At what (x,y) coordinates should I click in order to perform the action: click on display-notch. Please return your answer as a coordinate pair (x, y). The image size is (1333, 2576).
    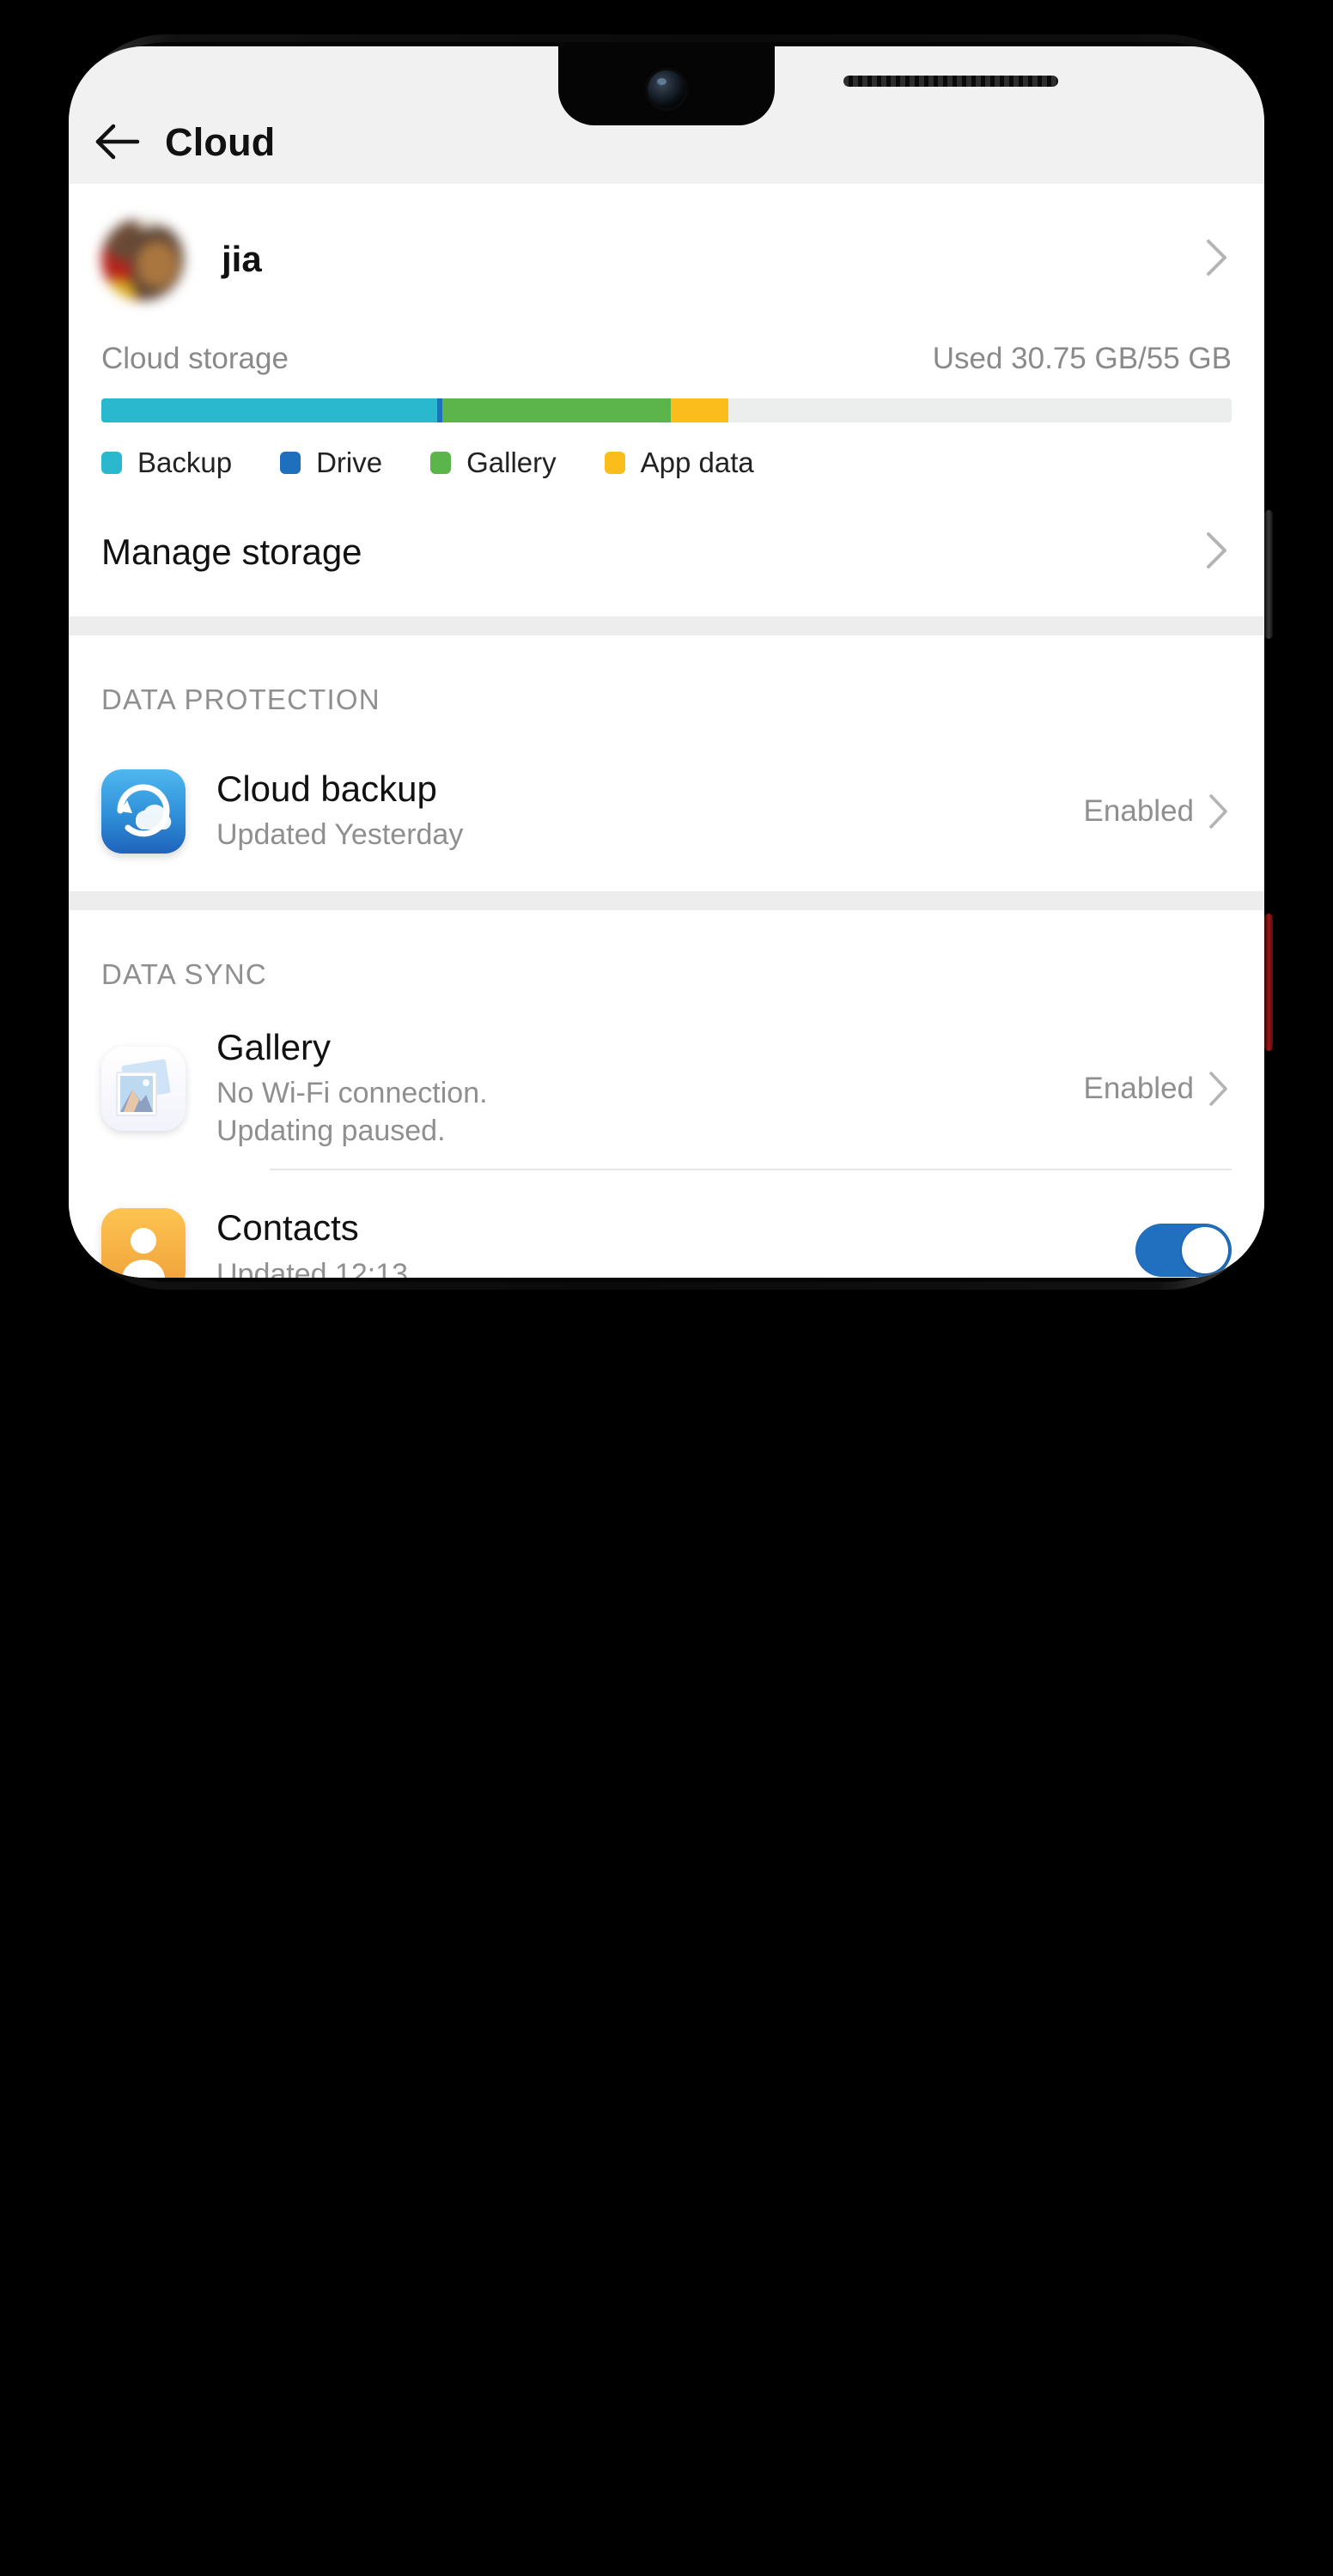
    Looking at the image, I should click on (808, 85).